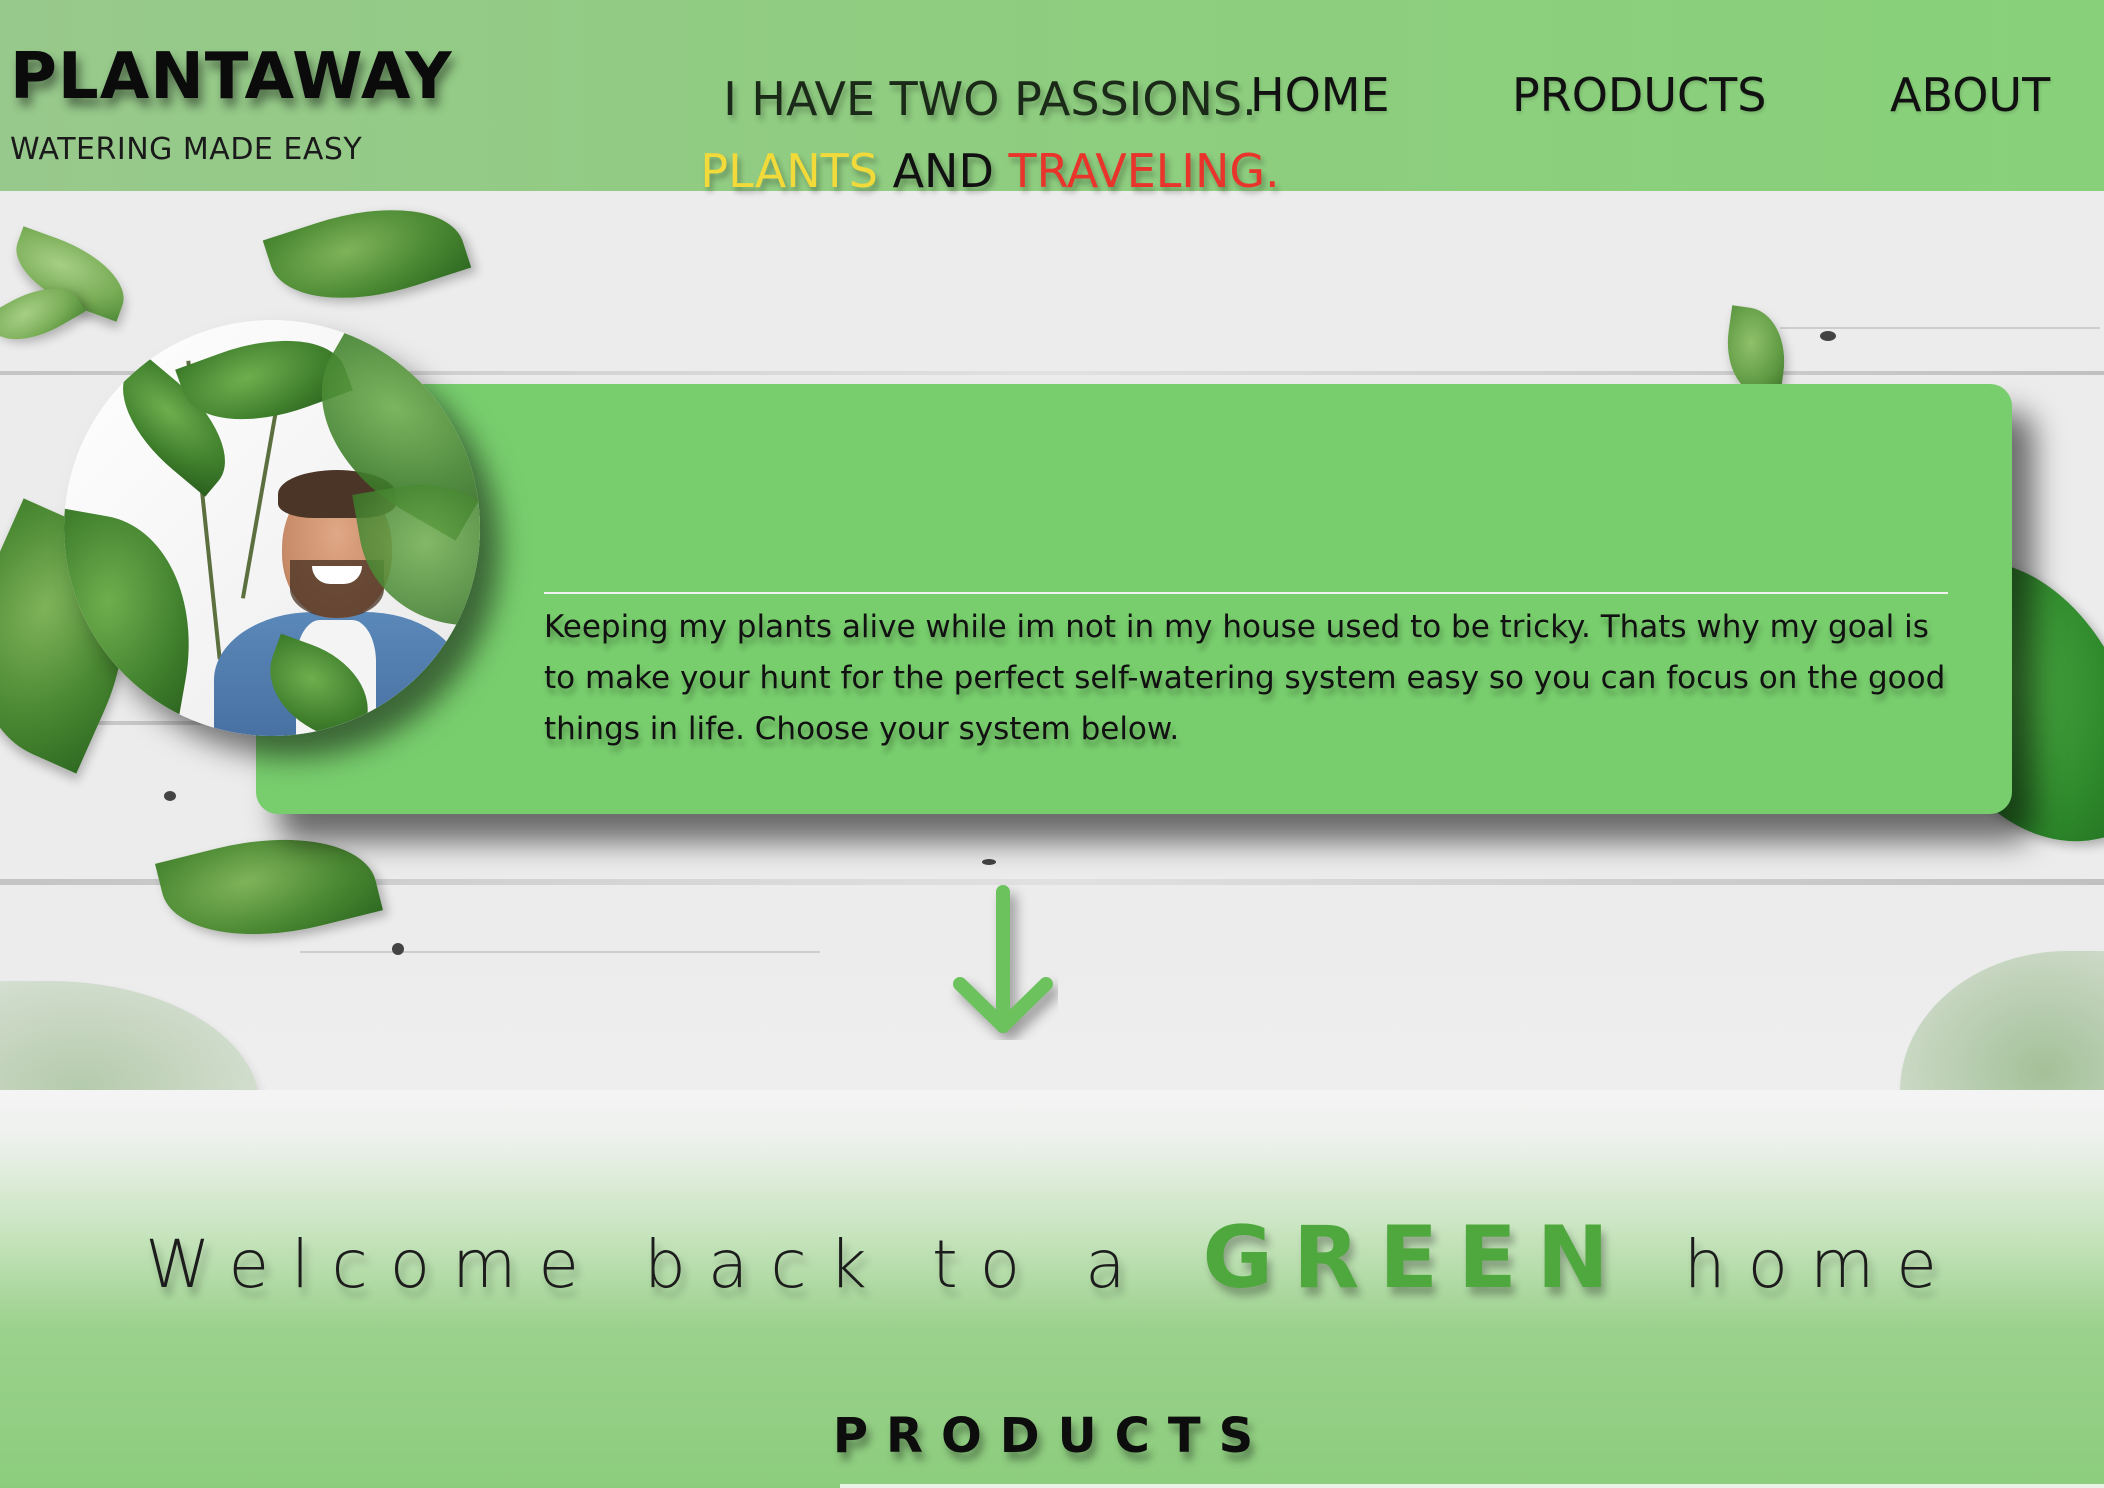 The width and height of the screenshot is (2104, 1488). What do you see at coordinates (990, 99) in the screenshot?
I see `intro-heading: I HAVE TWO PASSIONS.` at bounding box center [990, 99].